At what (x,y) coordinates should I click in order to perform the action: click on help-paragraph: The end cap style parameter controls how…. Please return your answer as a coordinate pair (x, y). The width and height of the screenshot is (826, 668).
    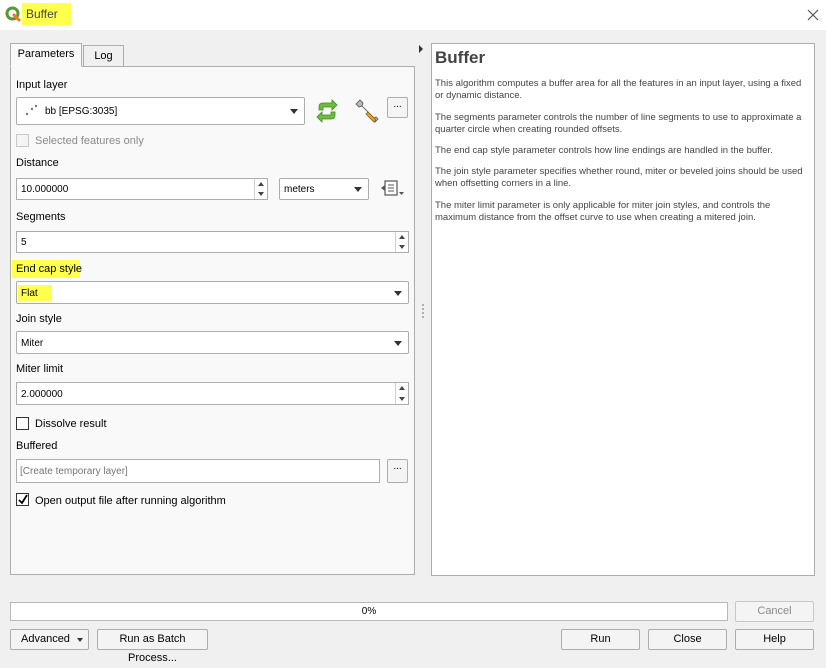
    Looking at the image, I should click on (604, 150).